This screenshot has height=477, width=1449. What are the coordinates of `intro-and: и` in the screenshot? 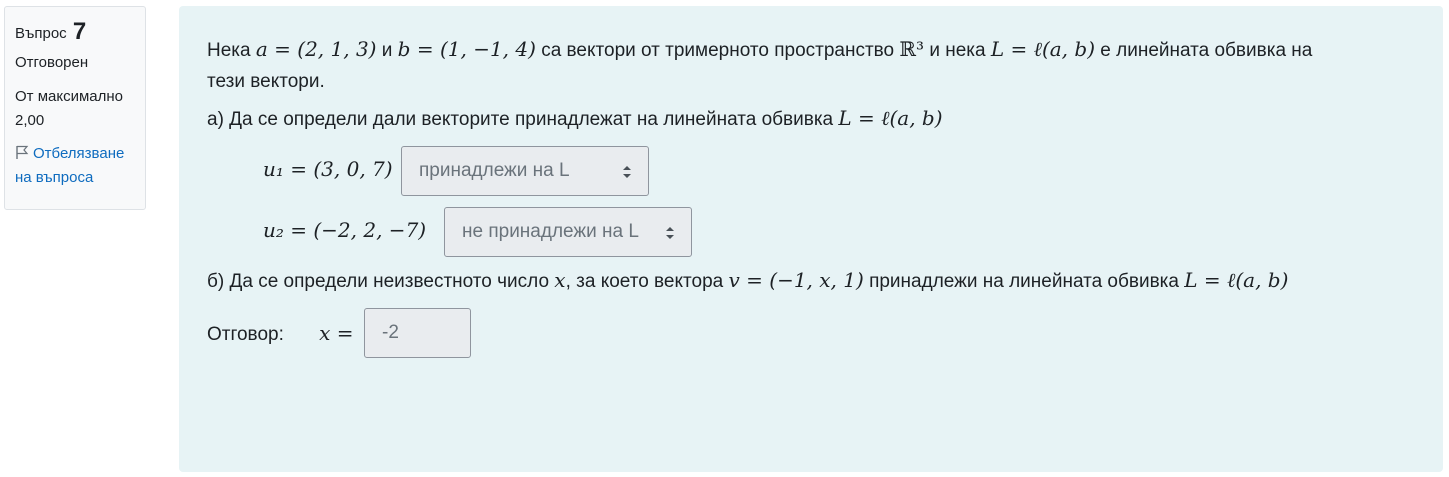 It's located at (387, 50).